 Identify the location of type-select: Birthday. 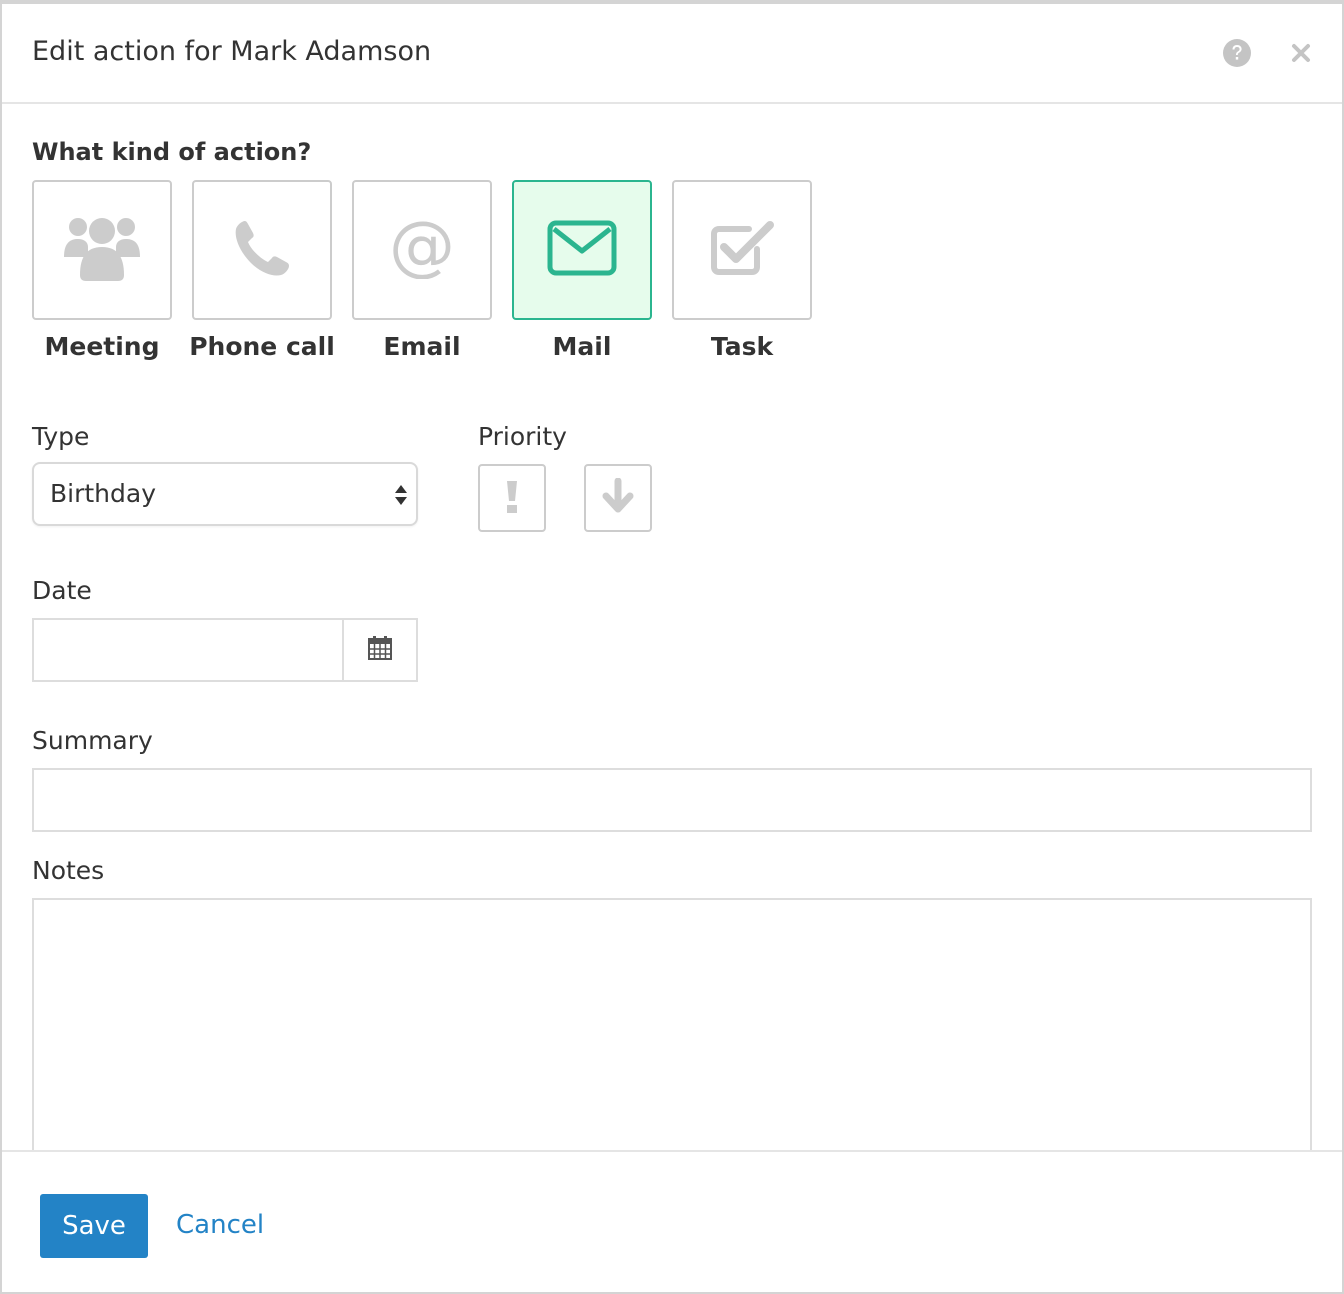
(225, 494).